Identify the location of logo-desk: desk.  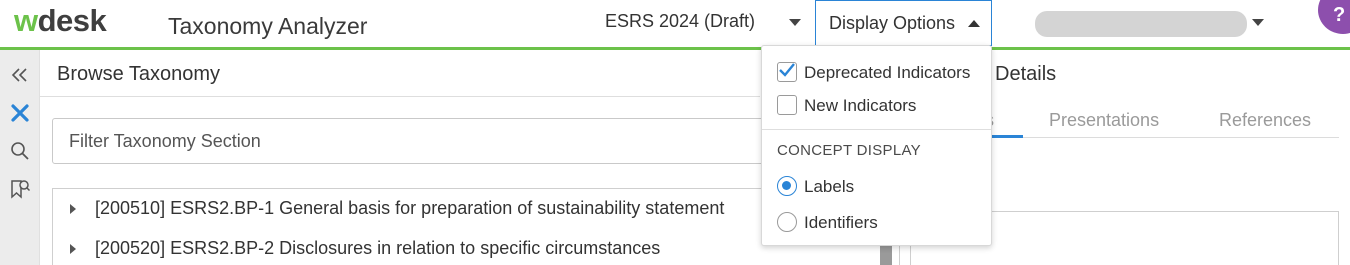
(72, 20).